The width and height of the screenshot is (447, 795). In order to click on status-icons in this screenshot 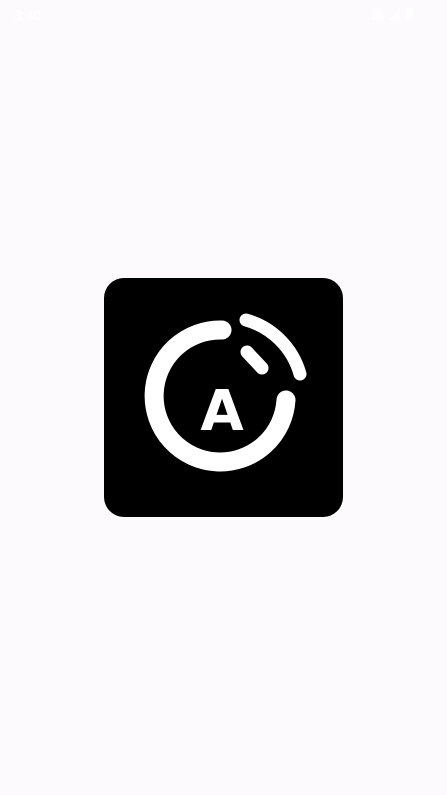, I will do `click(392, 14)`.